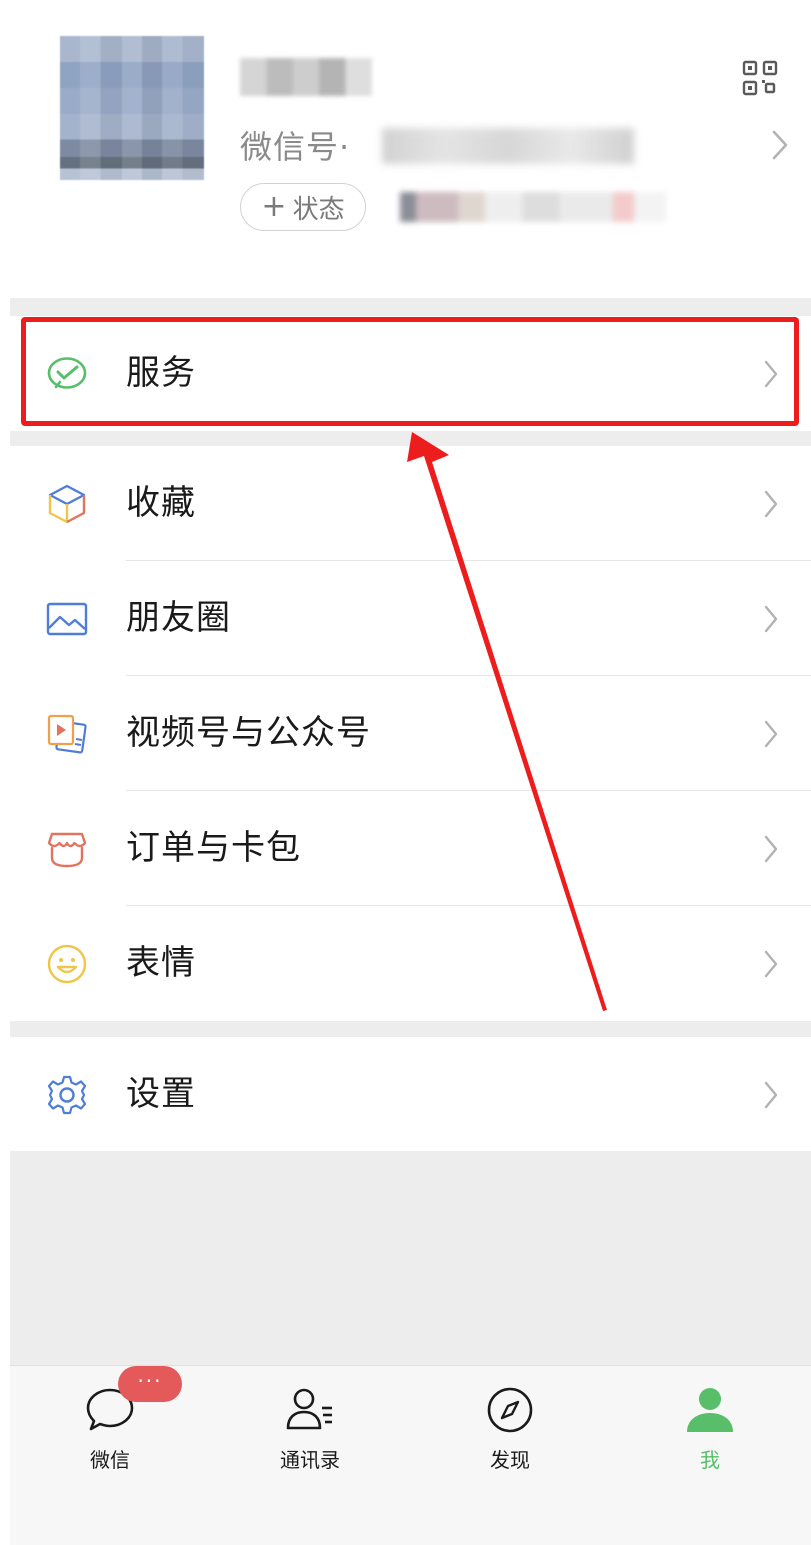 This screenshot has width=811, height=1545. What do you see at coordinates (161, 1094) in the screenshot?
I see `menu-item-settings-label: 设置` at bounding box center [161, 1094].